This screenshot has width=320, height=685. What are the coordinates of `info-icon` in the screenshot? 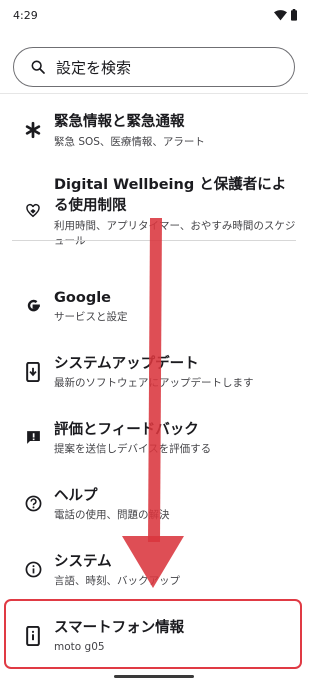 It's located at (33, 569).